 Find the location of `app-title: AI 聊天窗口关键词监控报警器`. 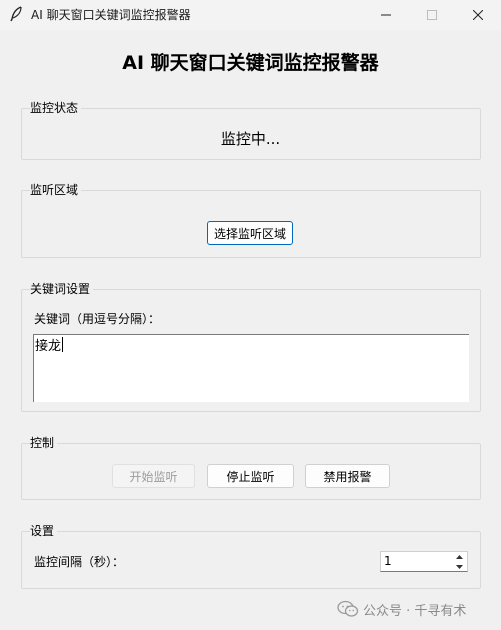

app-title: AI 聊天窗口关键词监控报警器 is located at coordinates (250, 63).